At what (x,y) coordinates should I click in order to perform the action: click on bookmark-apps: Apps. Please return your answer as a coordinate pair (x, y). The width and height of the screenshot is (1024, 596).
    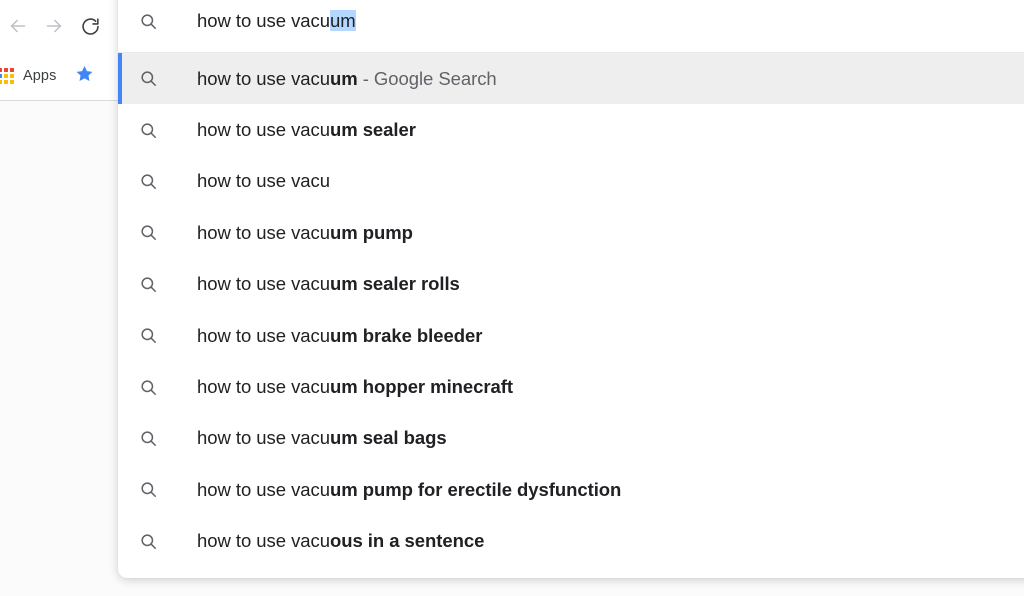
    Looking at the image, I should click on (31, 76).